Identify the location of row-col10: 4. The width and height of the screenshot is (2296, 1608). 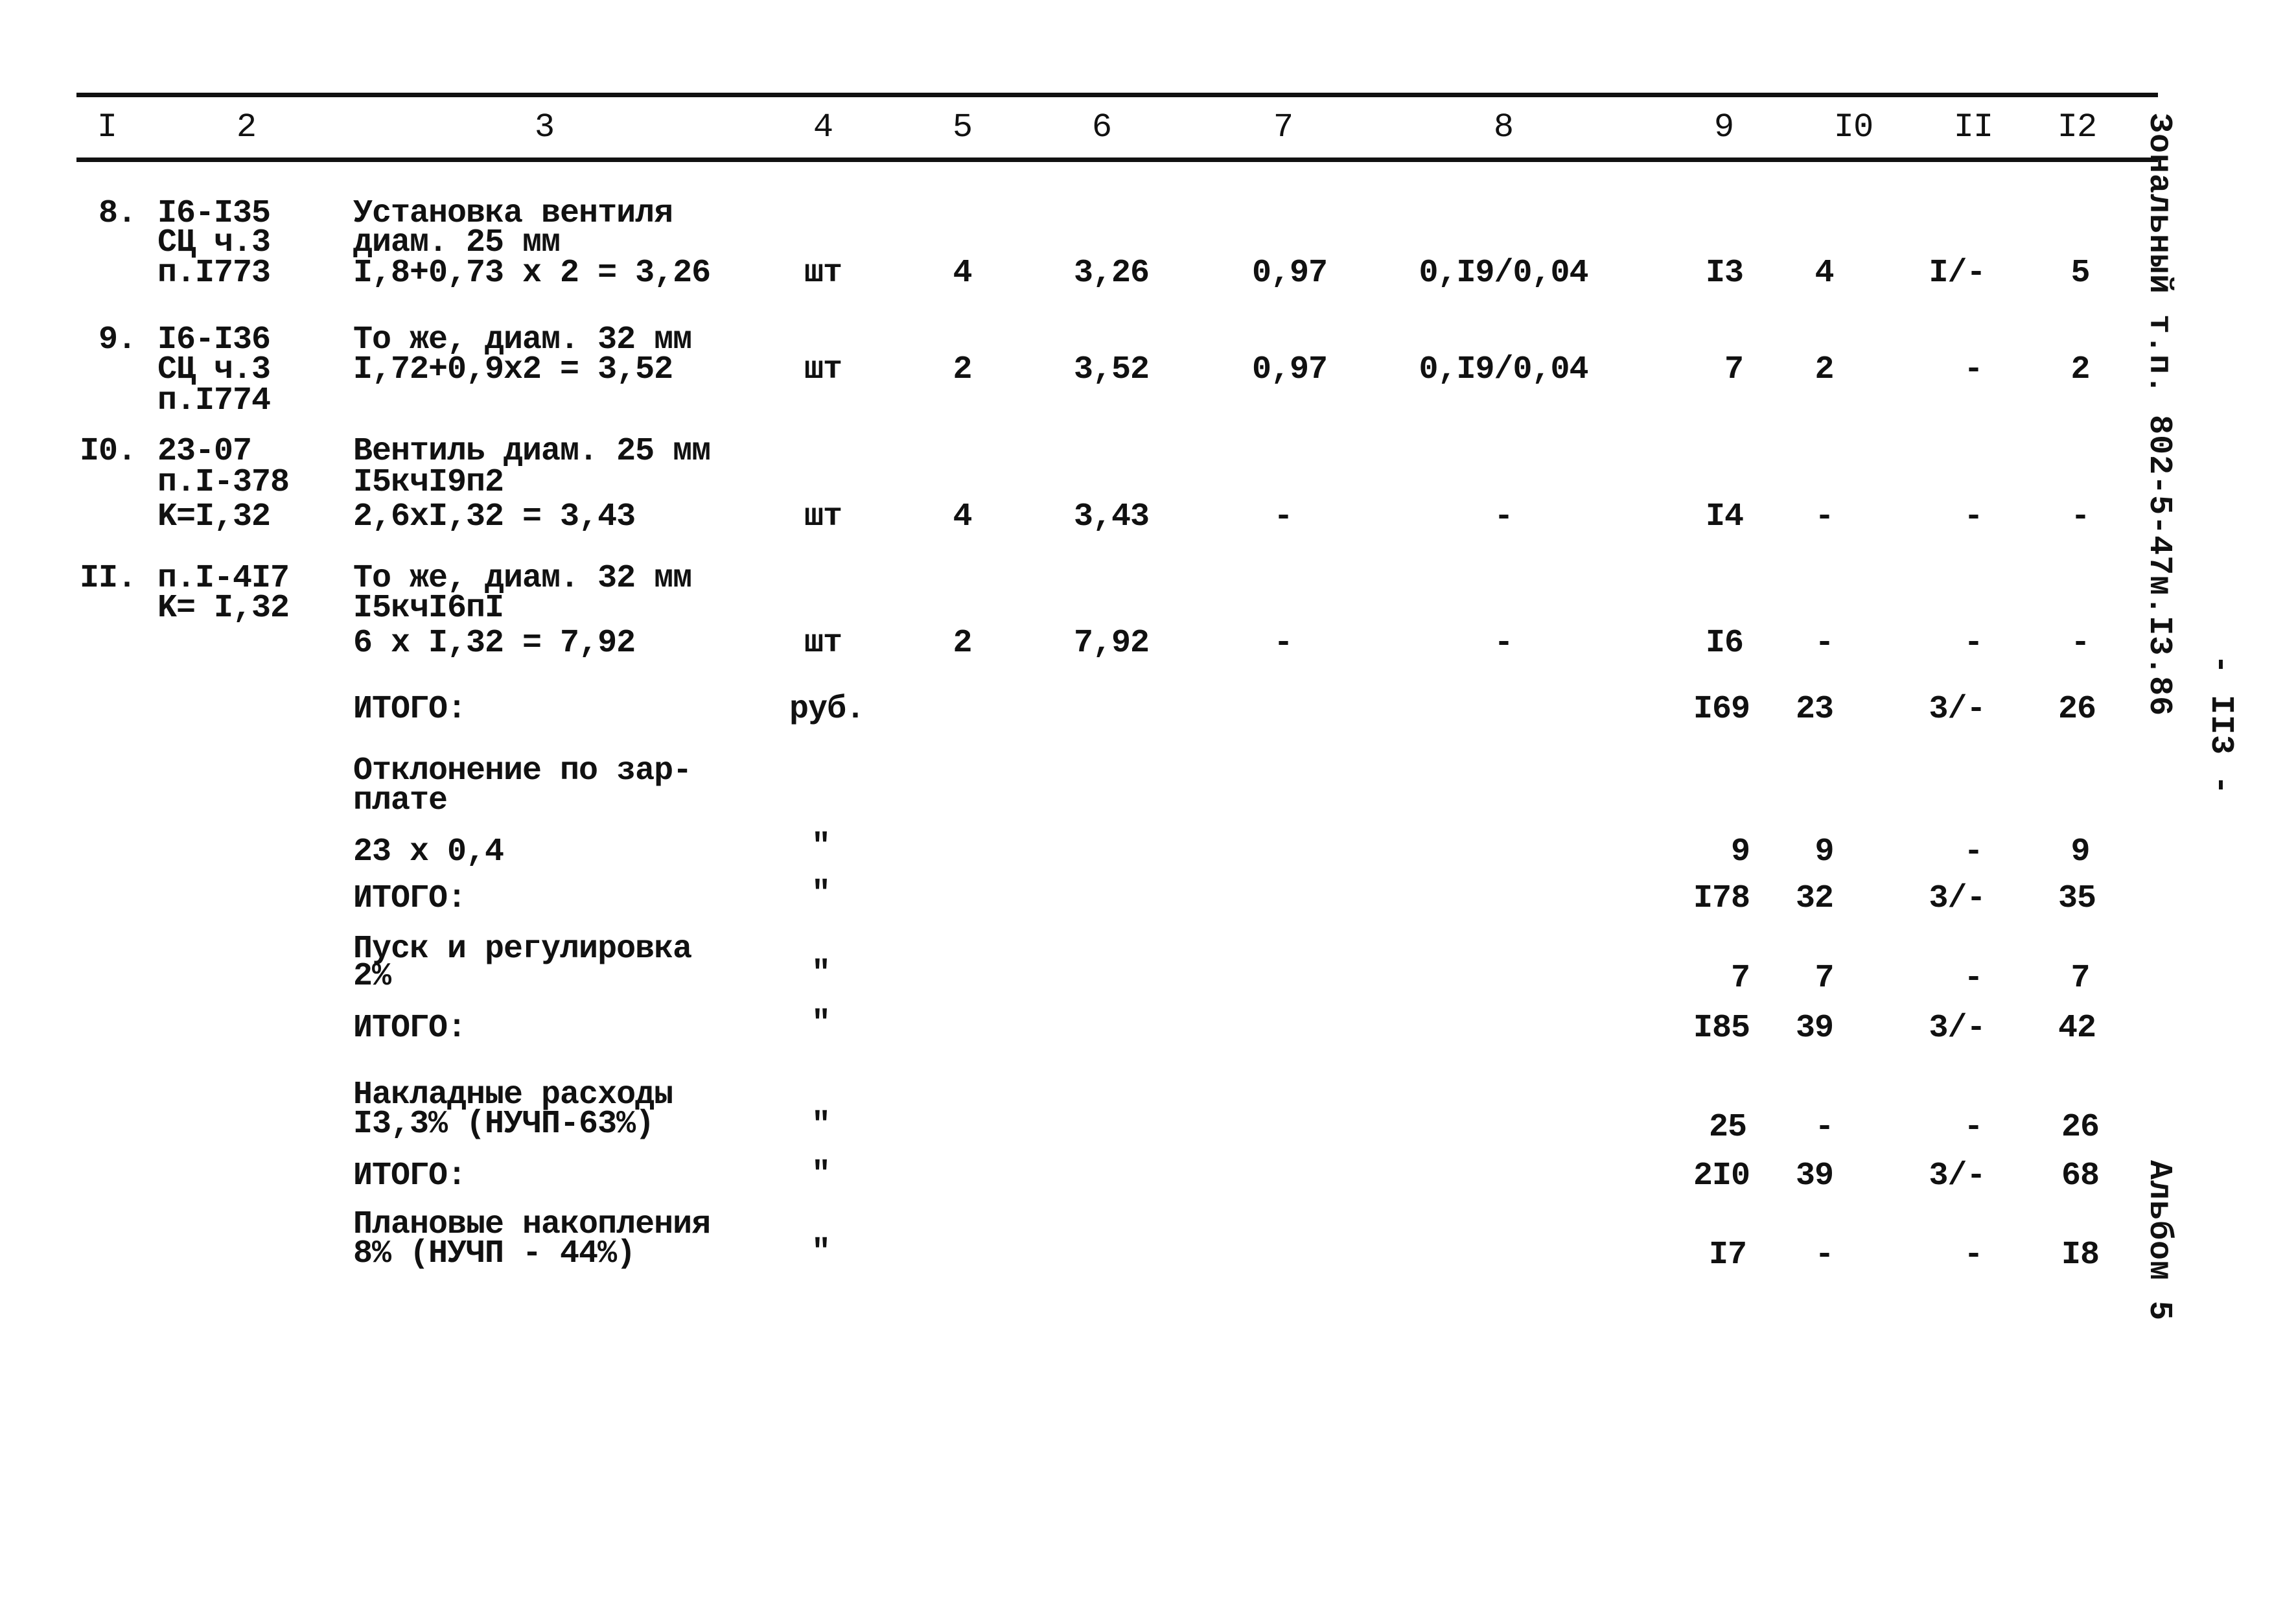
(1824, 273).